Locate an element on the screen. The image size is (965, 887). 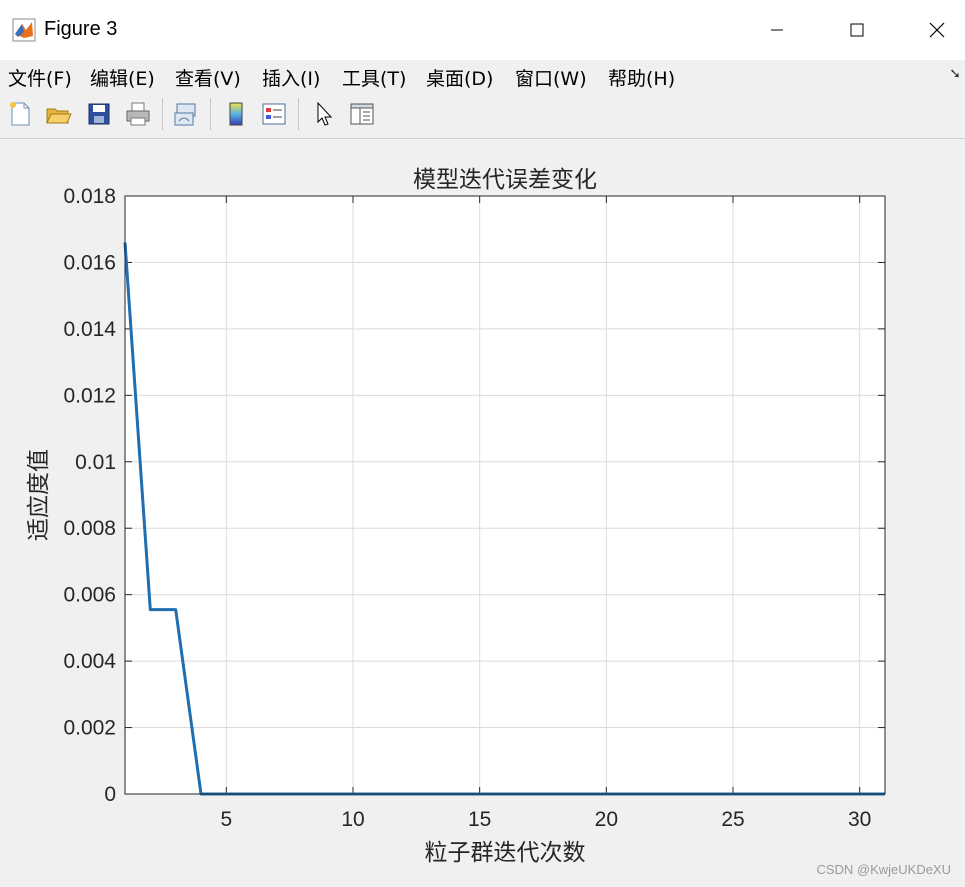
link-plot-icon is located at coordinates (186, 114).